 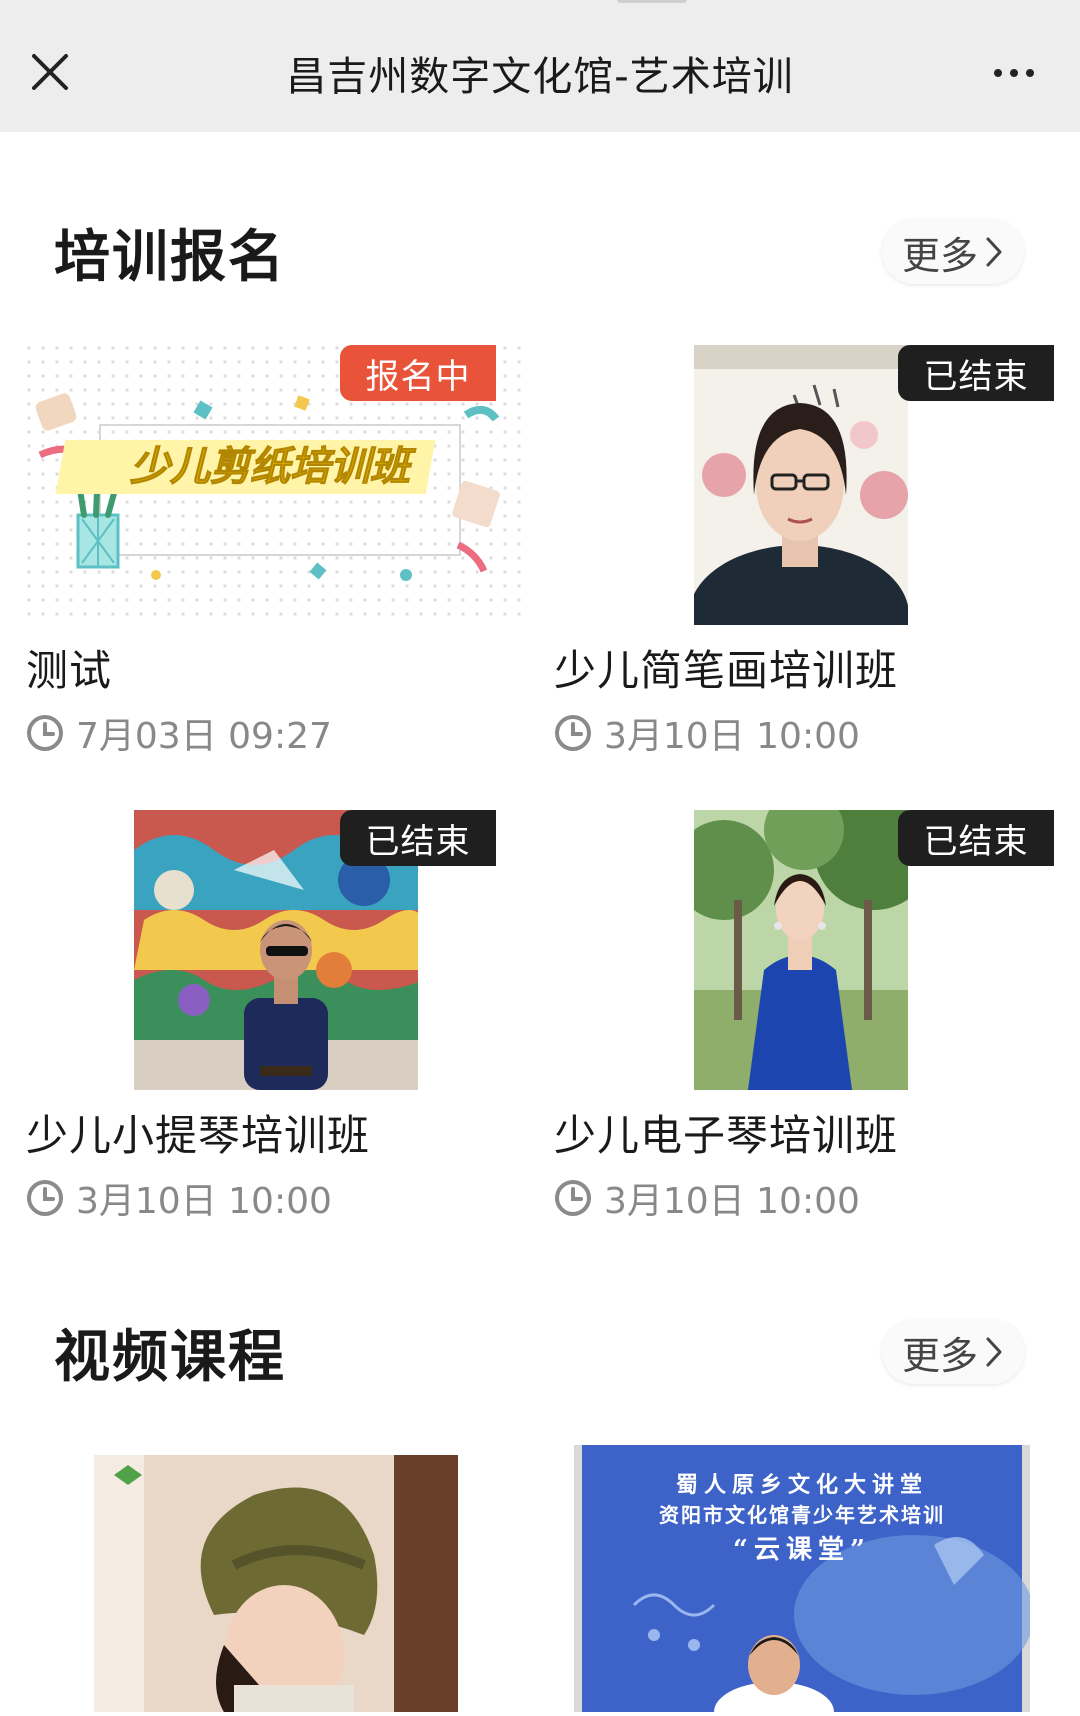 I want to click on close-icon, so click(x=50, y=72).